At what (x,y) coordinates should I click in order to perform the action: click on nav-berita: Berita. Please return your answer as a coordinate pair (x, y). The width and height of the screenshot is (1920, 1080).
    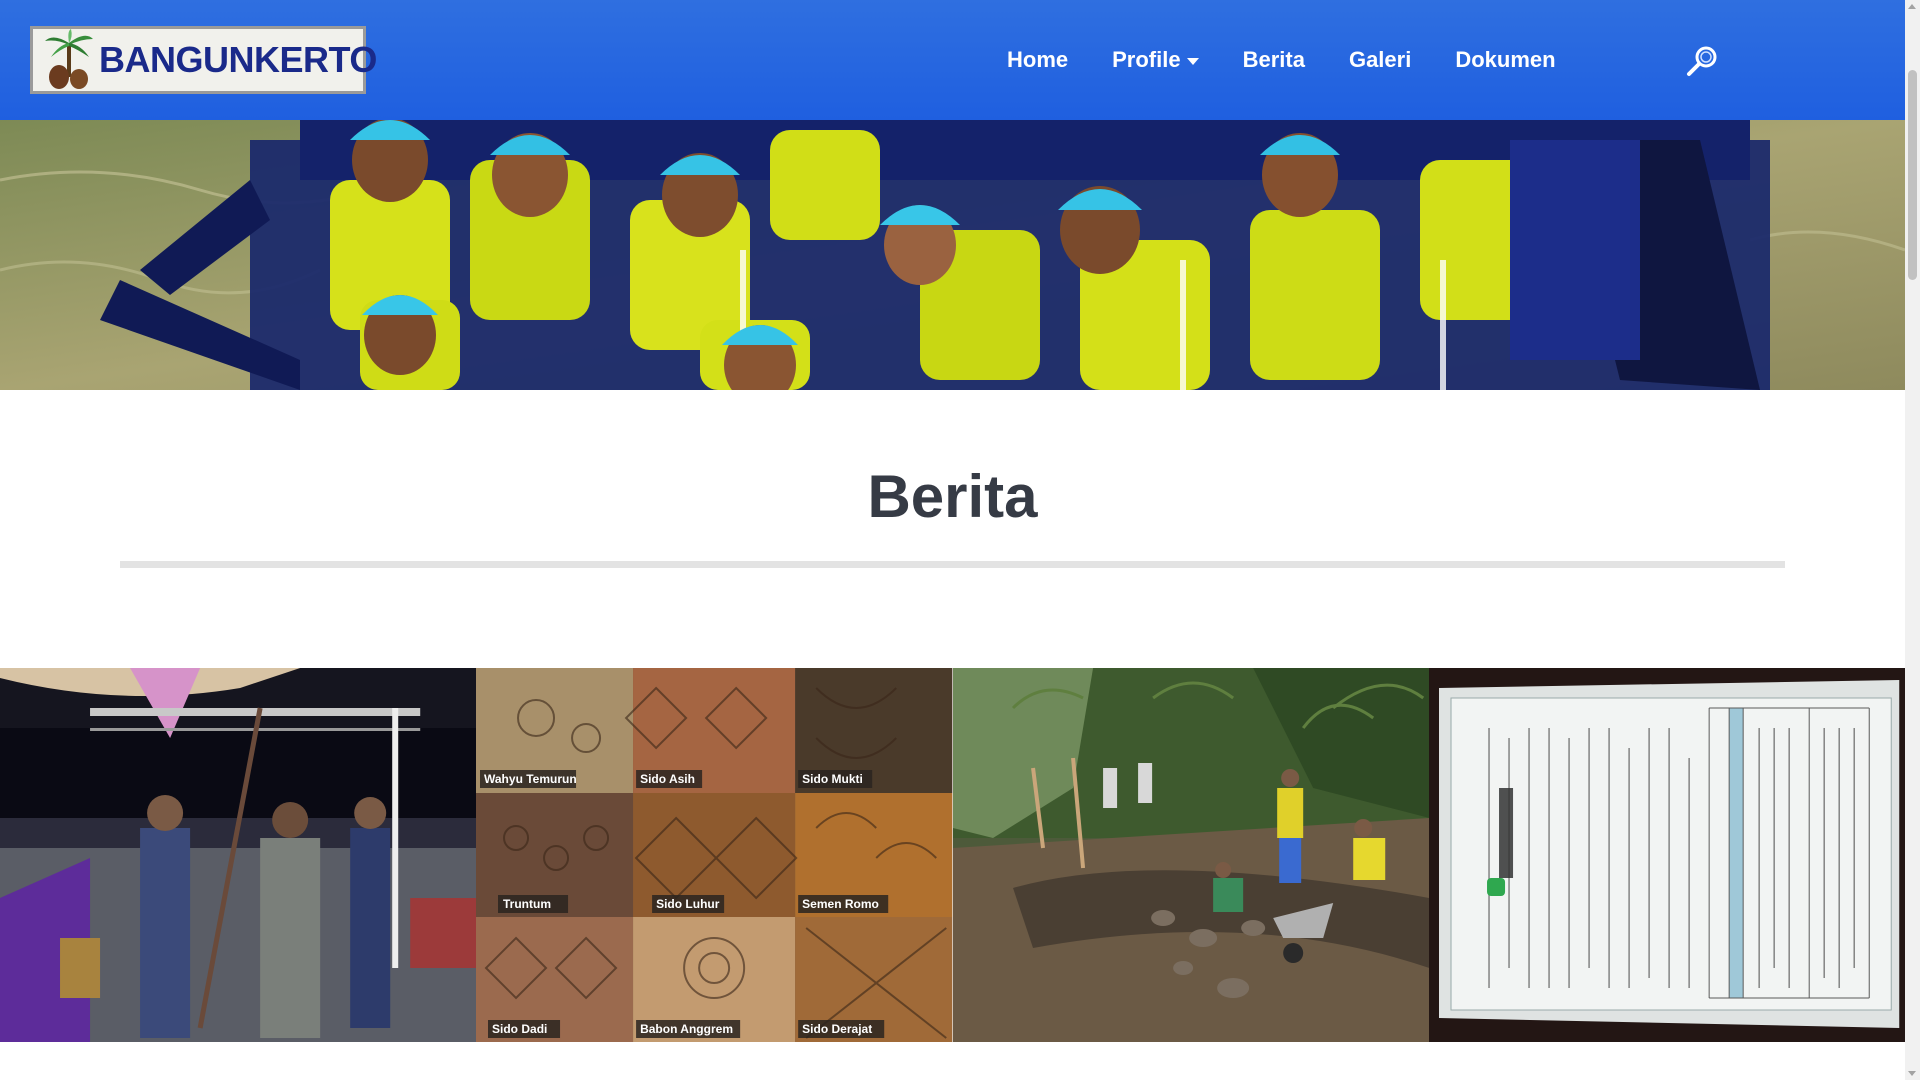
    Looking at the image, I should click on (1274, 60).